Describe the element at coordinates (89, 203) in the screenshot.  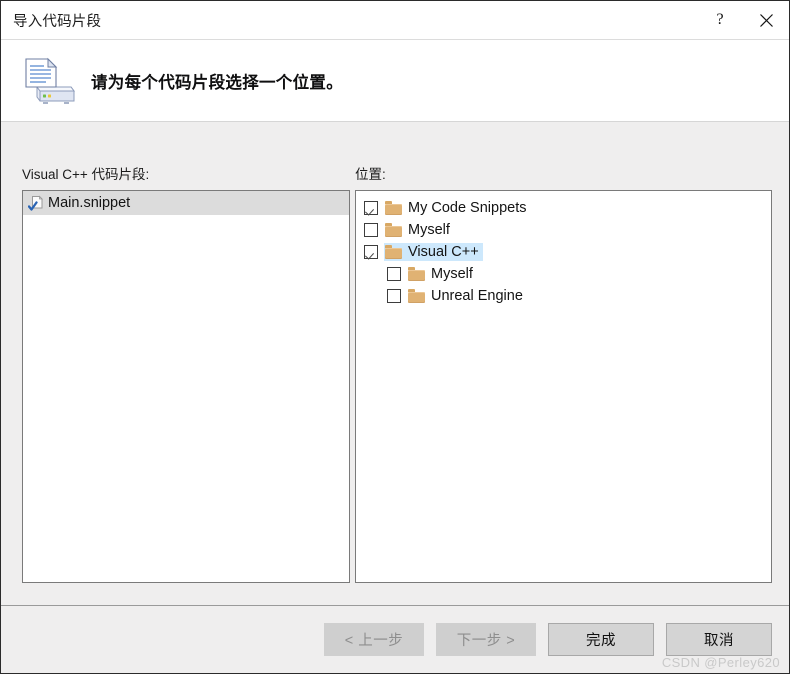
I see `list-item-label: Main.snippet` at that location.